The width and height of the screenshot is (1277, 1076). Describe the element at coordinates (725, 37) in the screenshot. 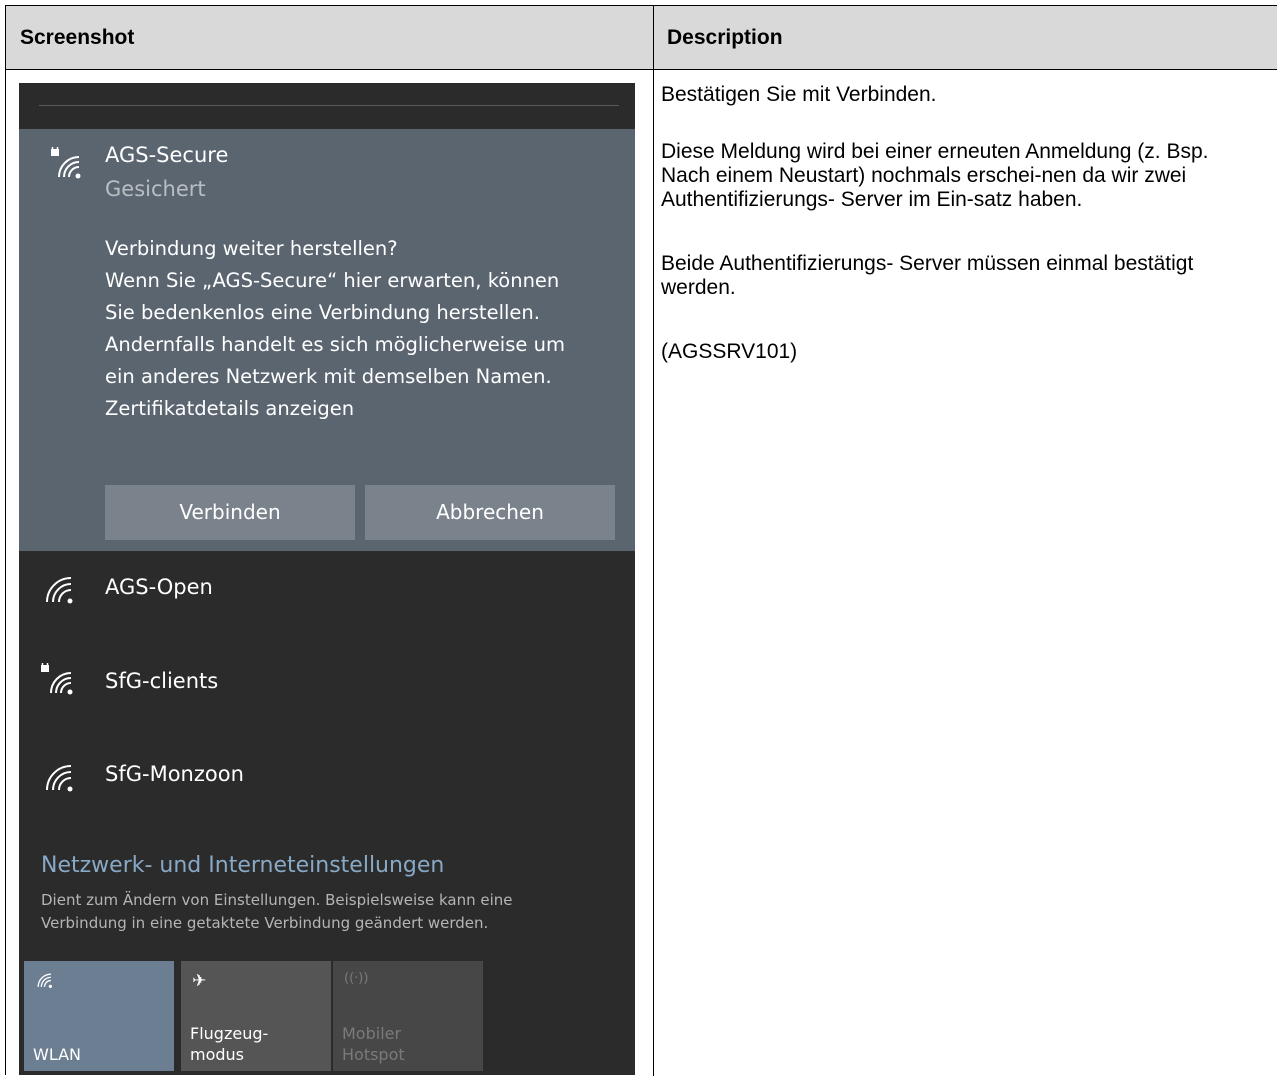

I see `header-description: Description` at that location.